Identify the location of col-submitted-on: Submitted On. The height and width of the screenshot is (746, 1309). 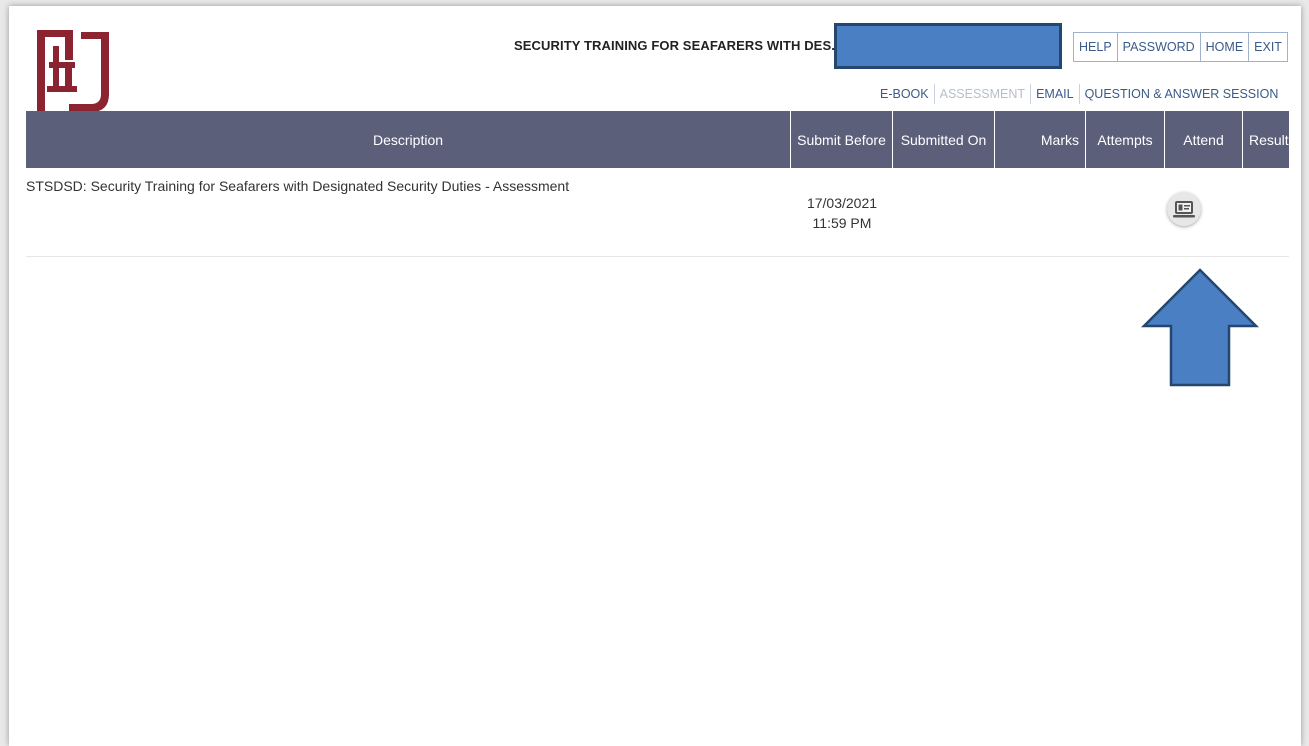
(944, 139).